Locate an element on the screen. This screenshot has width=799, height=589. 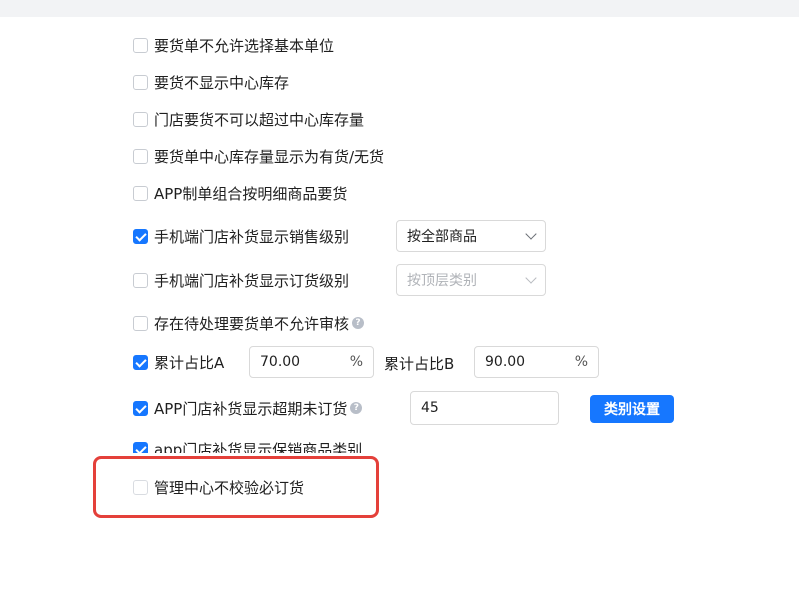
option-row: 要货不显示中心库存 is located at coordinates (211, 82).